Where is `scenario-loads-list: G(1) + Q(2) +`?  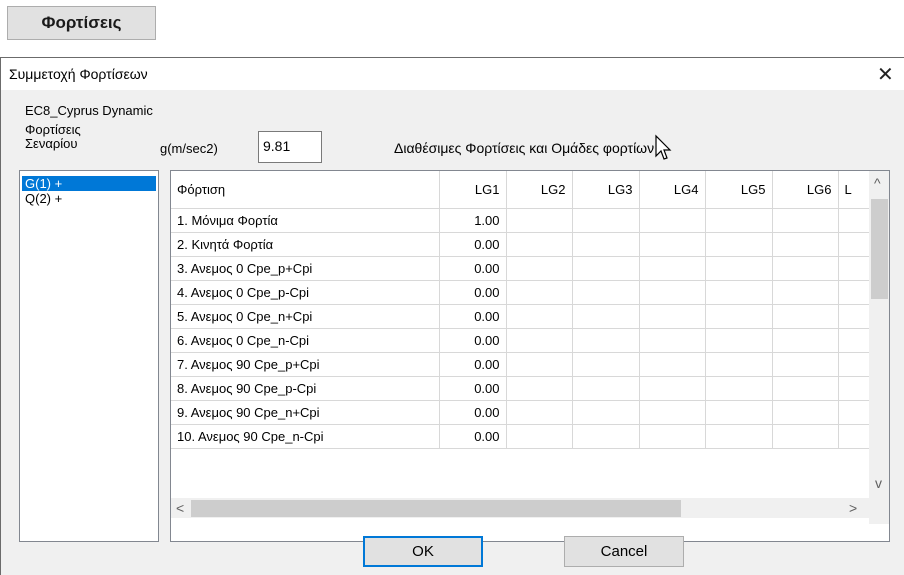 scenario-loads-list: G(1) + Q(2) + is located at coordinates (89, 356).